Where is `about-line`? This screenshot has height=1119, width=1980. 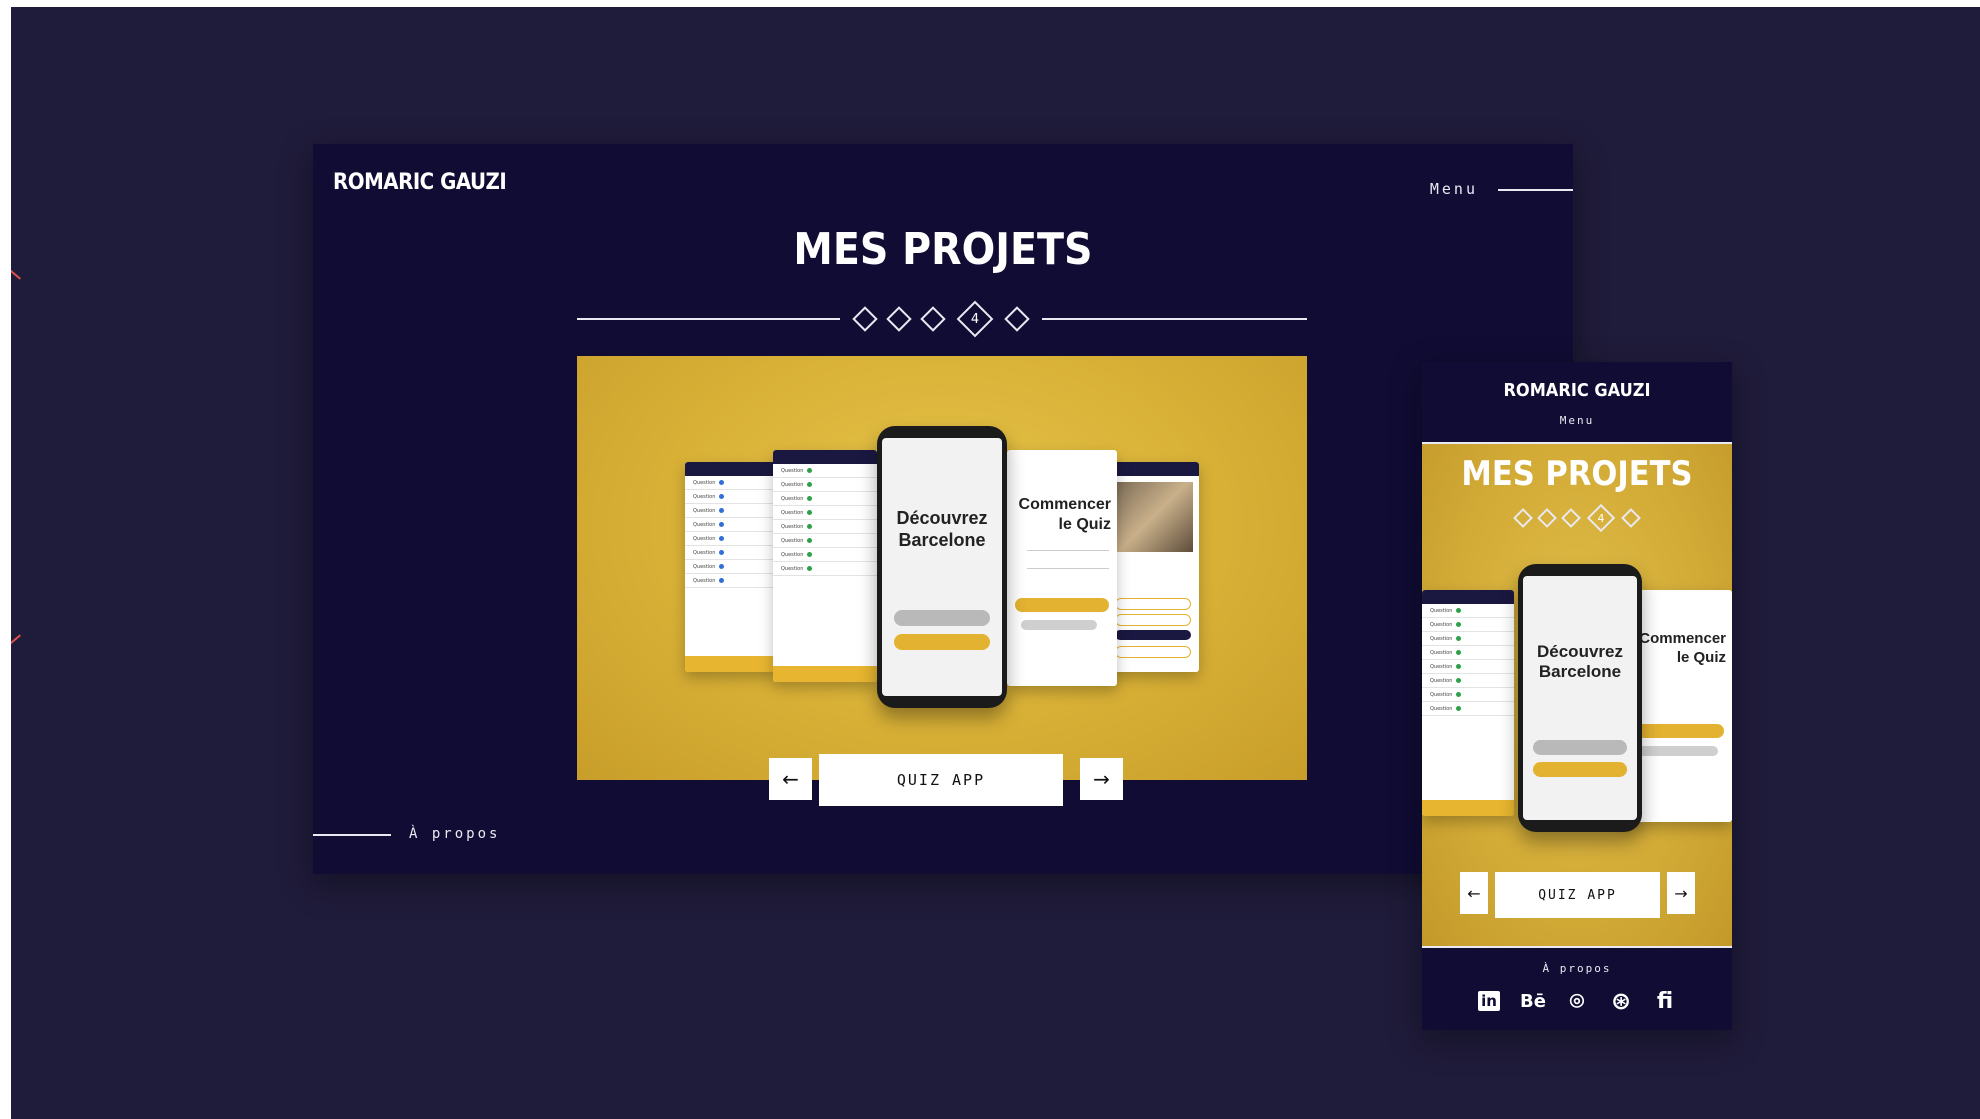
about-line is located at coordinates (352, 835).